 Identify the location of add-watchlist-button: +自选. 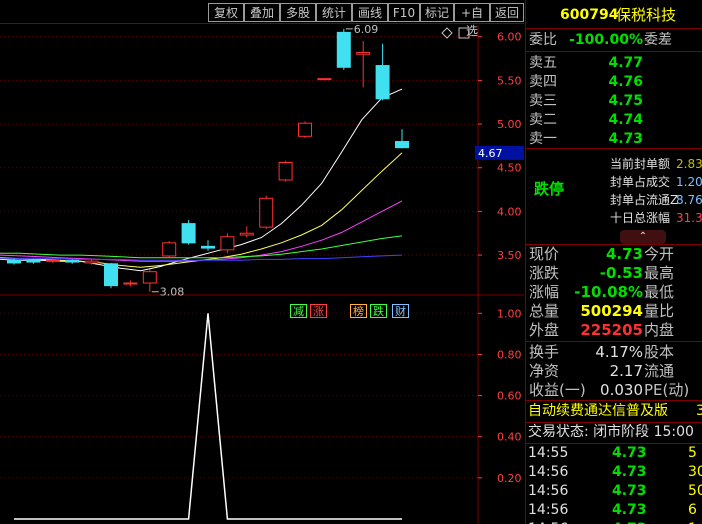
(472, 20).